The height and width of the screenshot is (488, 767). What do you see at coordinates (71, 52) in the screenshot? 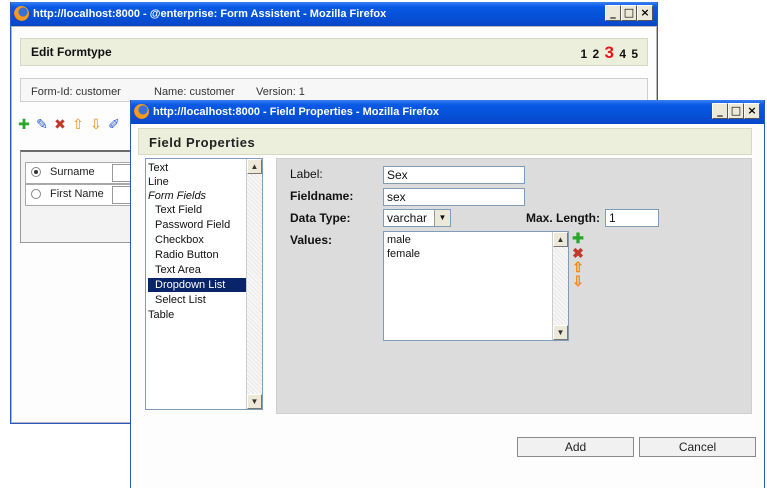
I see `page-title: Edit Formtype` at bounding box center [71, 52].